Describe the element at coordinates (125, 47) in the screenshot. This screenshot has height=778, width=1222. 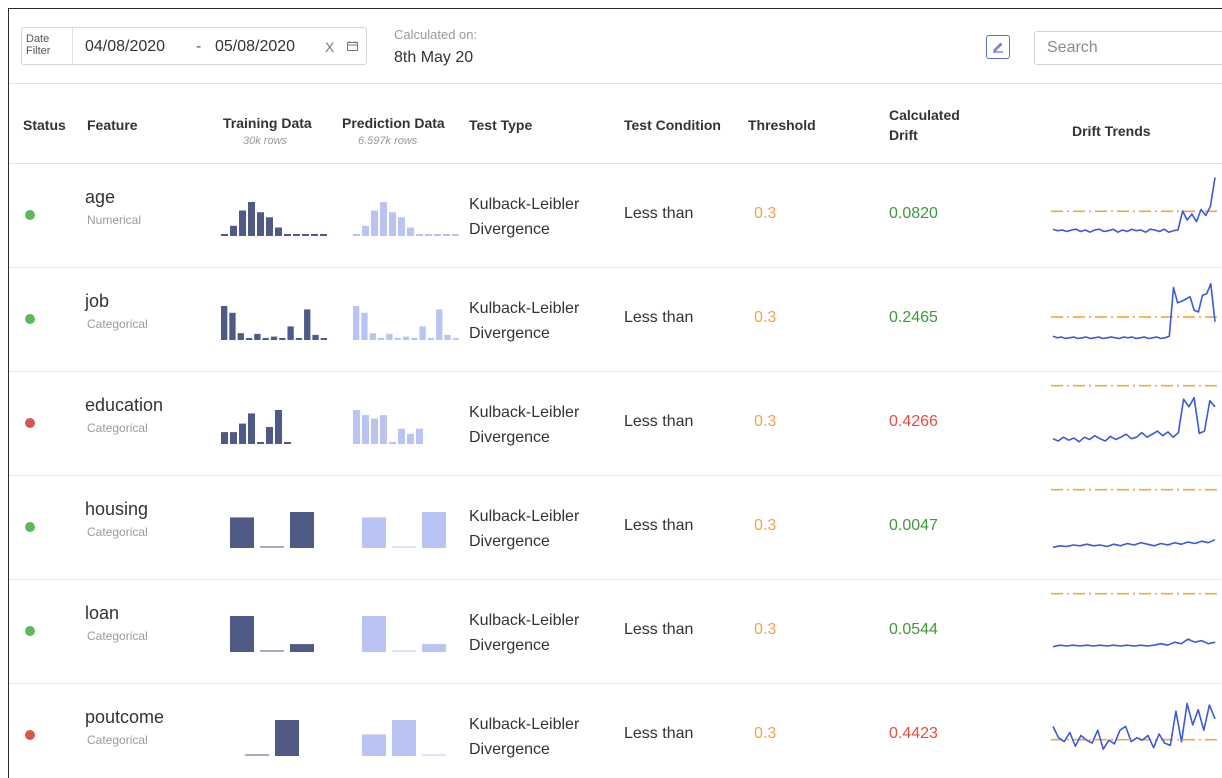
I see `date-start-field: 04/08/2020` at that location.